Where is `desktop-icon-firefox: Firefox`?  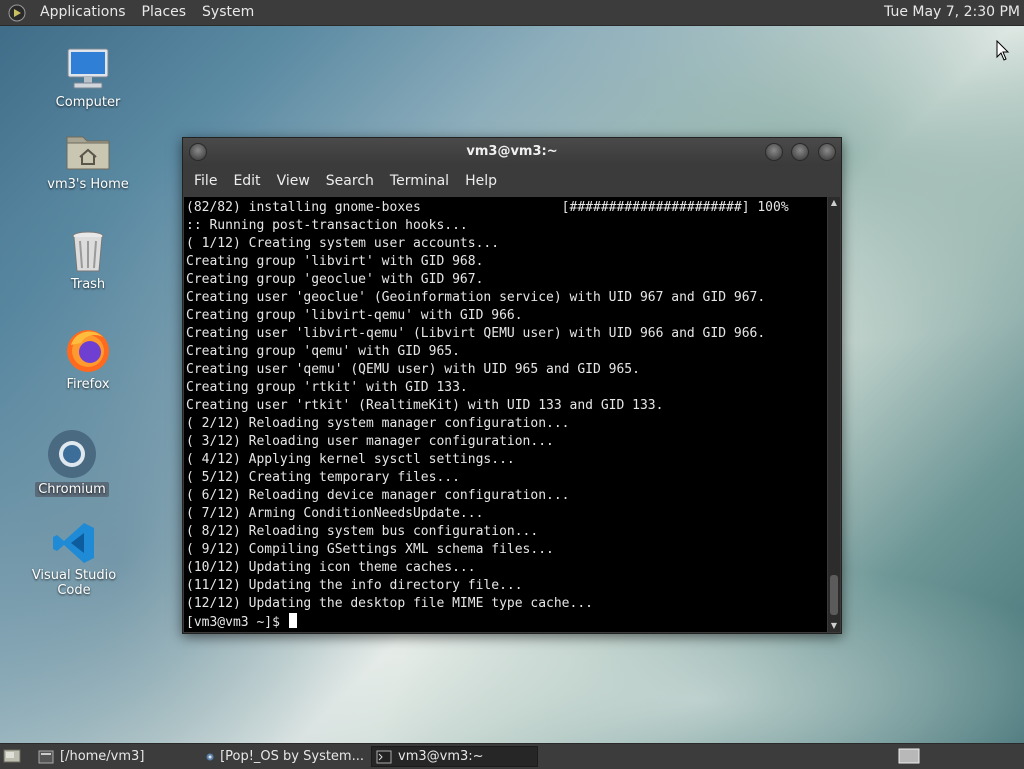
desktop-icon-firefox: Firefox is located at coordinates (88, 358).